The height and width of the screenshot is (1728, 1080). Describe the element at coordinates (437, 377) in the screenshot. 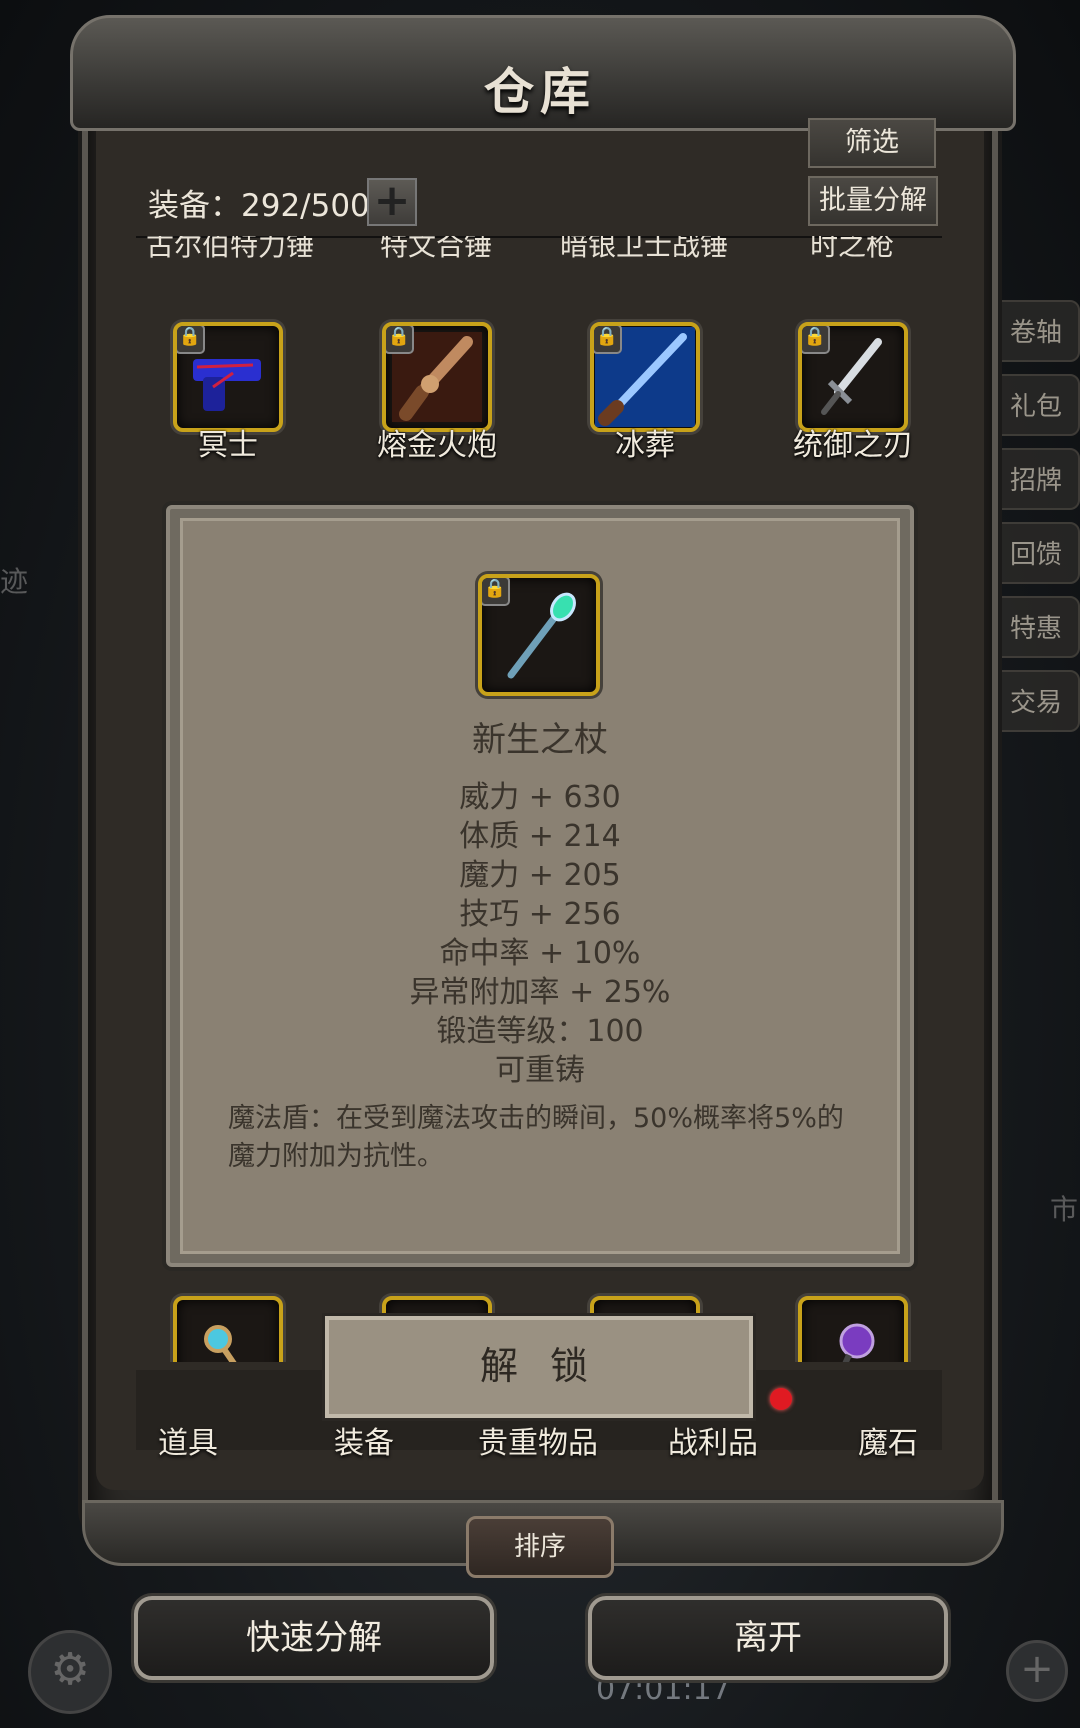

I see `item-slot-cannon: 🔒` at that location.